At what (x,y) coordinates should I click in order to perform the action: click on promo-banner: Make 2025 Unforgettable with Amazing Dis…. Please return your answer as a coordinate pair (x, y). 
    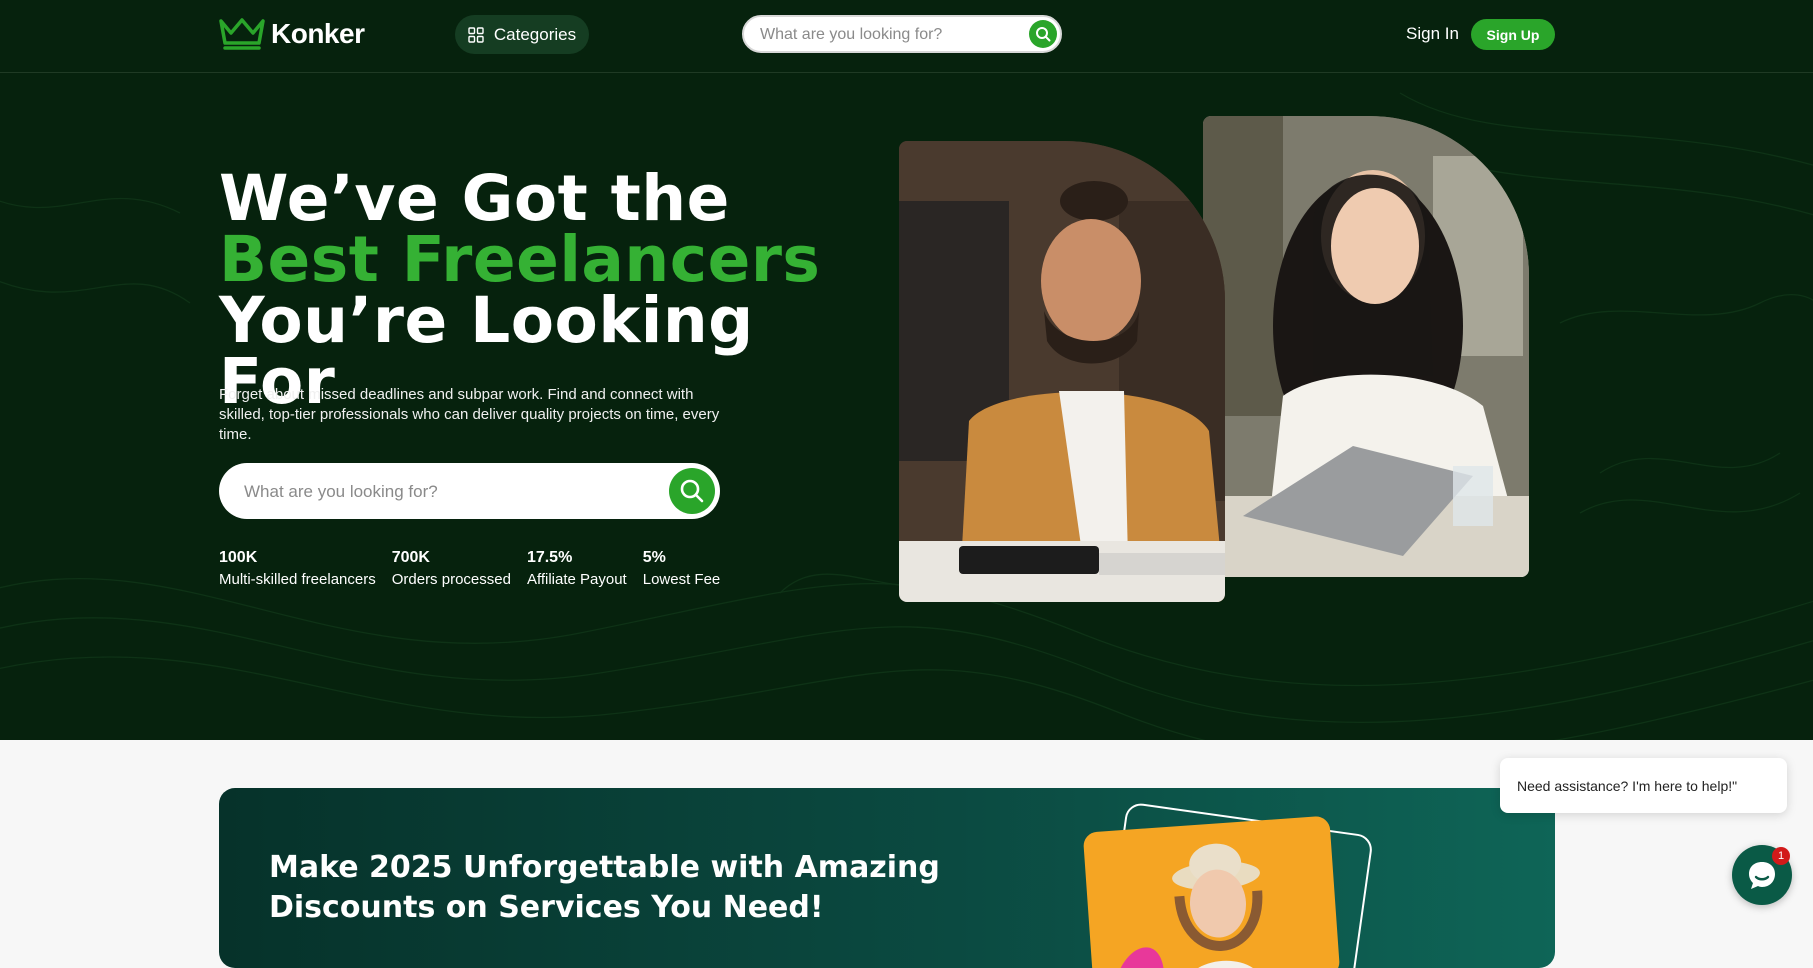
    Looking at the image, I should click on (887, 878).